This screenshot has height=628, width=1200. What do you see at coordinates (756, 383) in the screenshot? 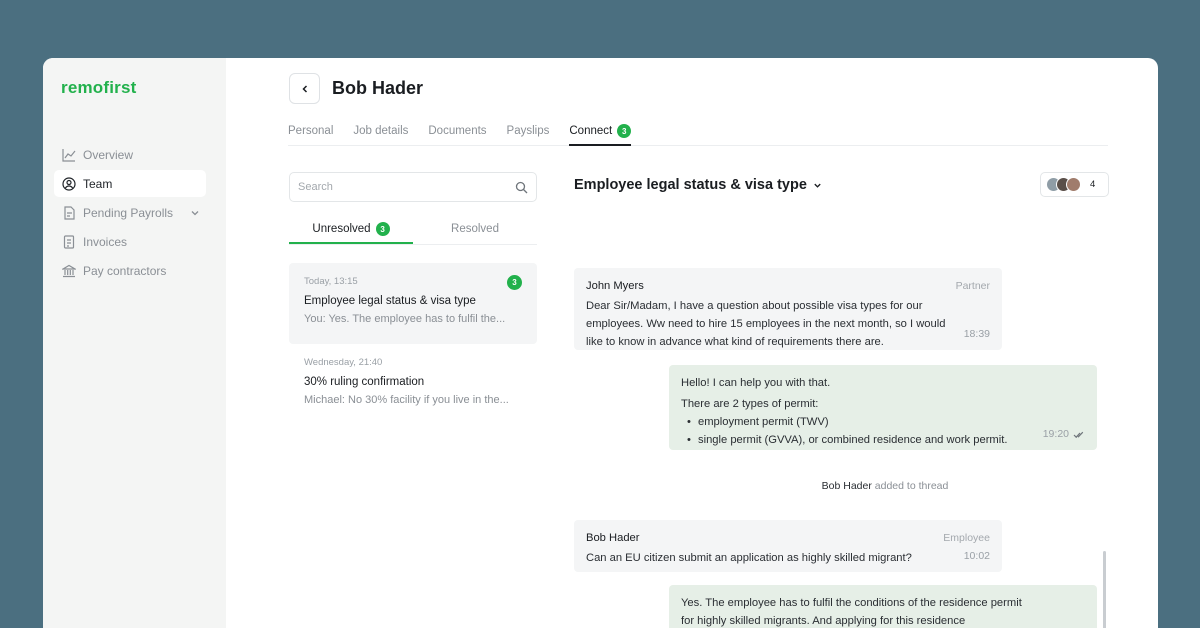
I see `message-text: Hello! I can help you with that.` at bounding box center [756, 383].